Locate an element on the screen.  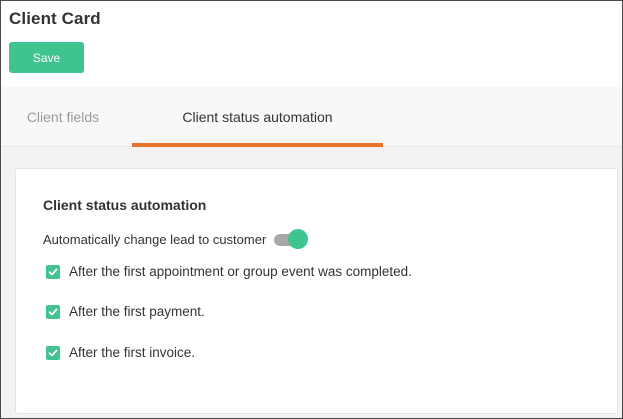
option-first-invoice: After the first invoice. is located at coordinates (120, 352).